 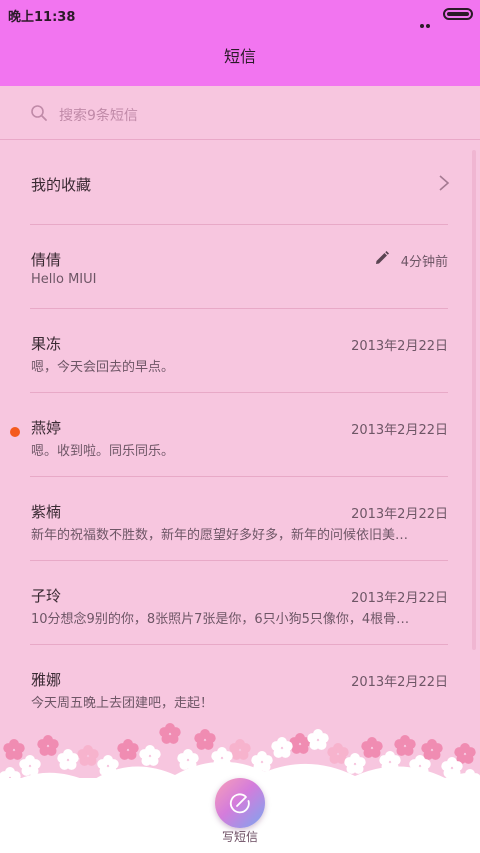 I want to click on contact-name: 紫楠, so click(x=46, y=512).